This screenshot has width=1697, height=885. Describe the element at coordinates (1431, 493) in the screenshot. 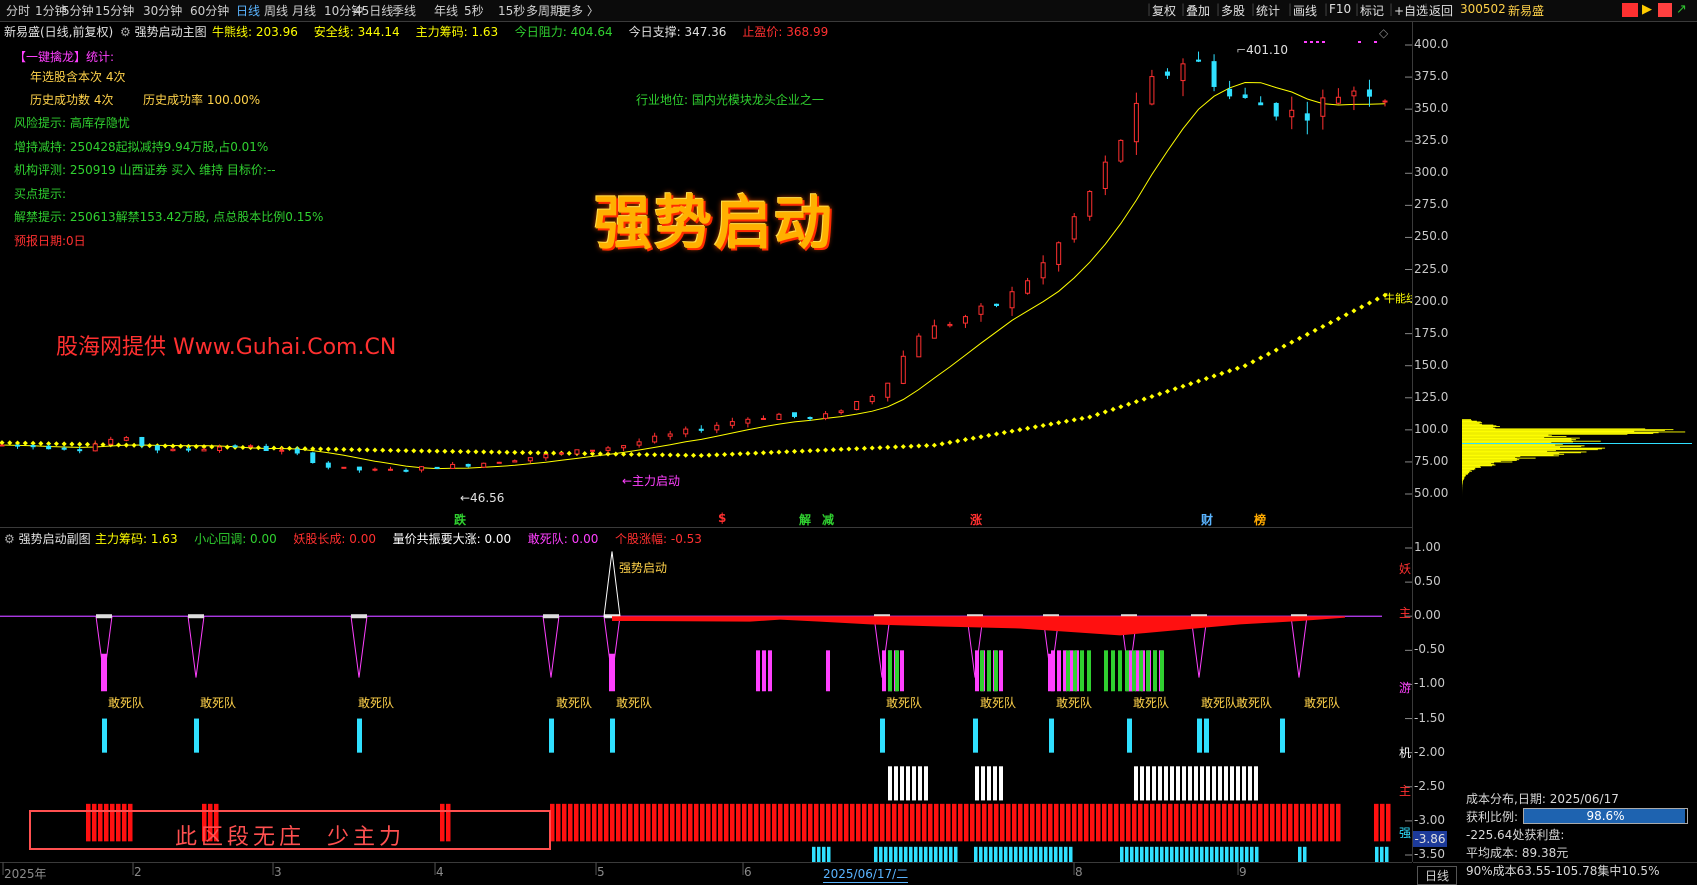

I see `price-tick: 50.00` at that location.